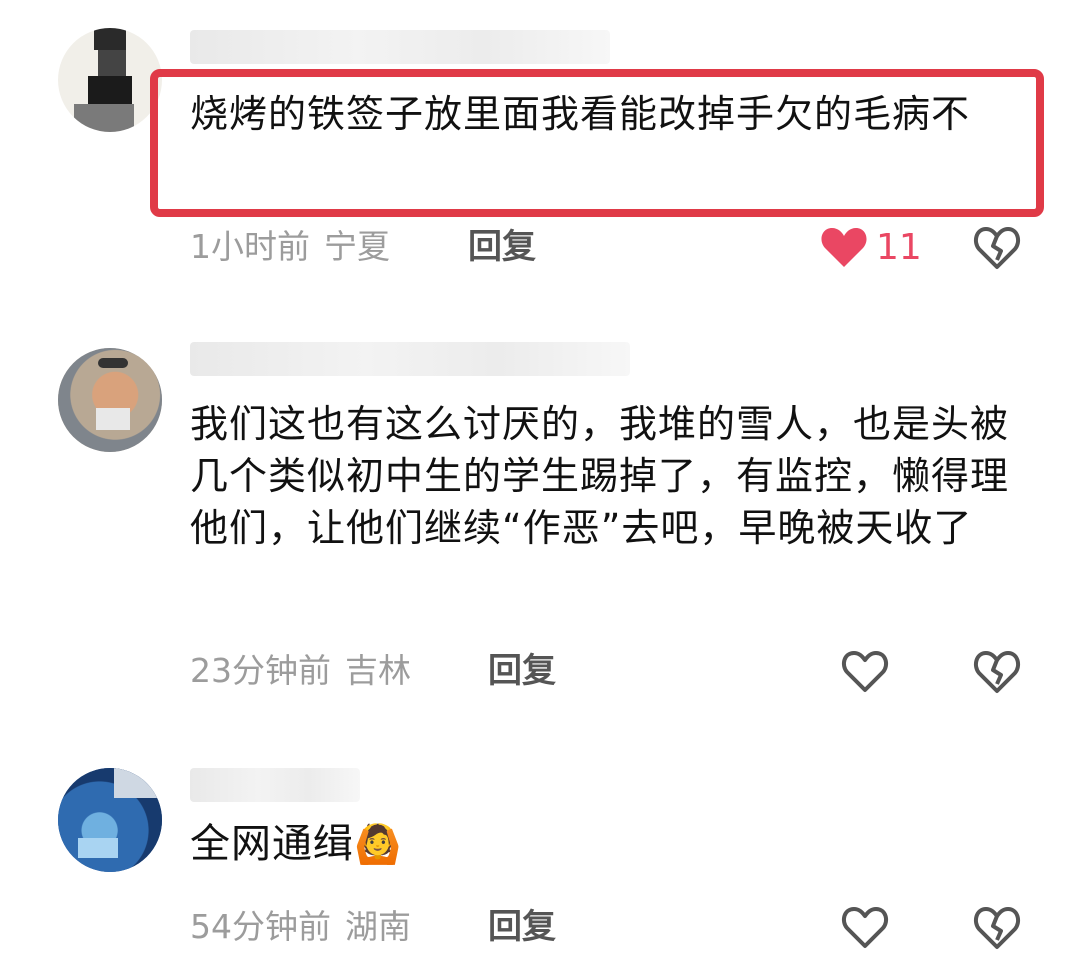 The width and height of the screenshot is (1080, 964). Describe the element at coordinates (610, 844) in the screenshot. I see `comment-text-row: 全网通缉🙆` at that location.